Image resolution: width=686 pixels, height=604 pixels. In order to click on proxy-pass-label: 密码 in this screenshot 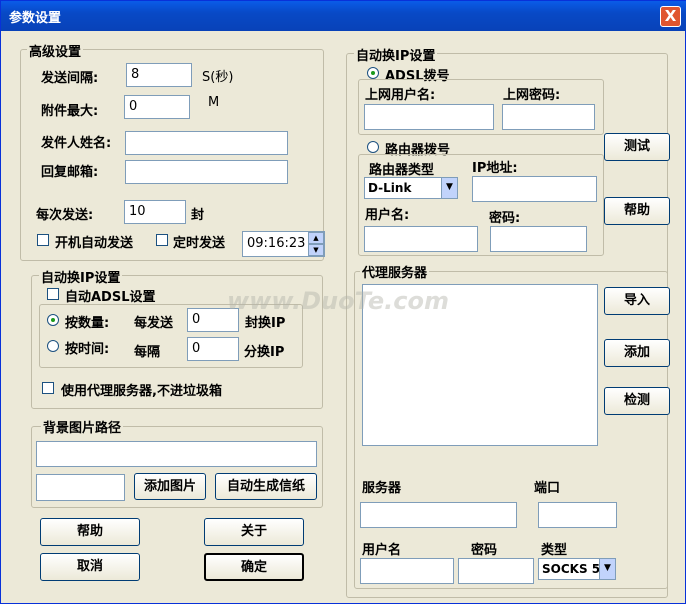, I will do `click(484, 550)`.